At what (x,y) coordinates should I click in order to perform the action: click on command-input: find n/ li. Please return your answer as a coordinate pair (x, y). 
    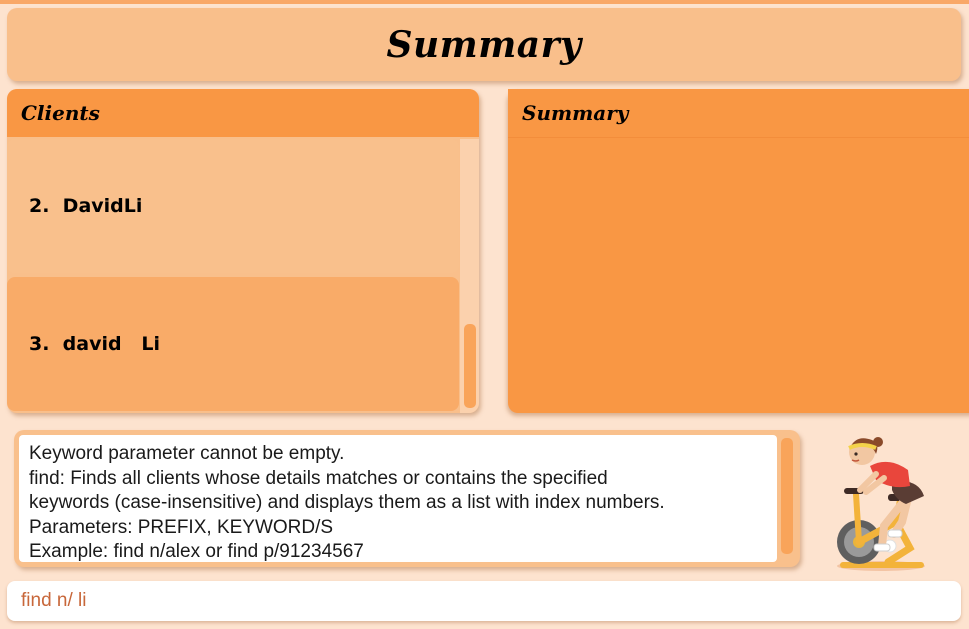
    Looking at the image, I should click on (484, 601).